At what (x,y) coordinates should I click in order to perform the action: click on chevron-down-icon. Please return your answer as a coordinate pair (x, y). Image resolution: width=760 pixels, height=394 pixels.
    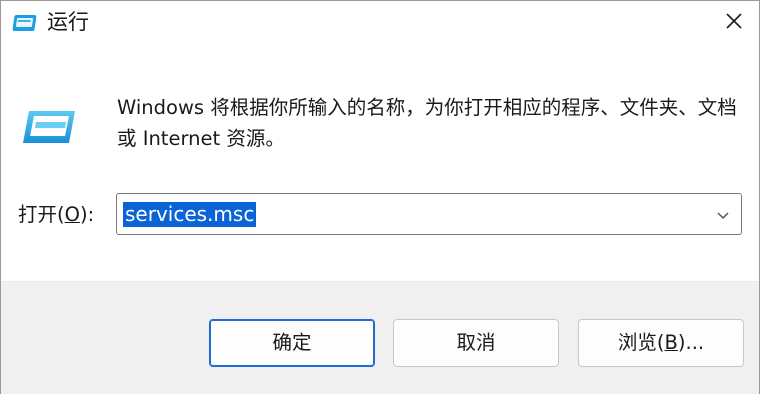
    Looking at the image, I should click on (723, 215).